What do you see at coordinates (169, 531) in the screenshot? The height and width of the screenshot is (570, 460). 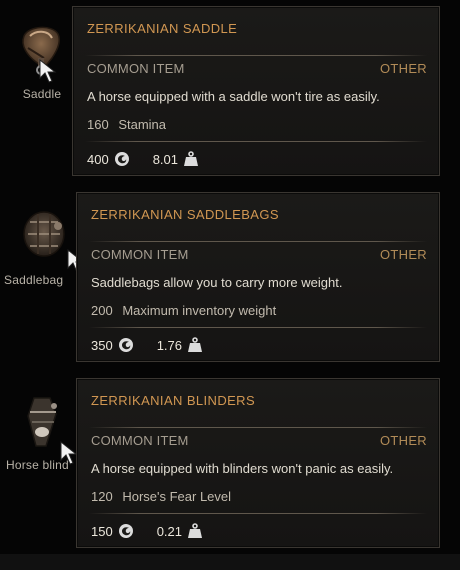 I see `item-weight: 0.21` at bounding box center [169, 531].